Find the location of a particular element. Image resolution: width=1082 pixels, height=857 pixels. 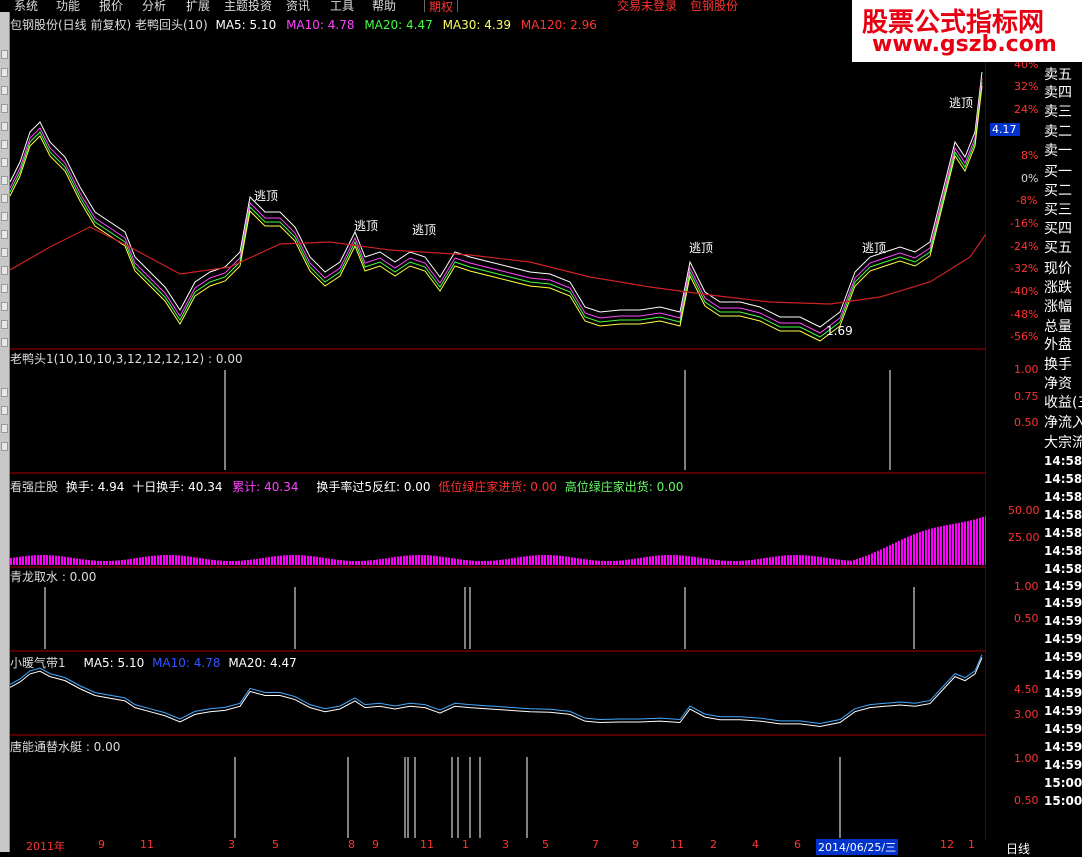

menu-news: 资讯 is located at coordinates (298, 6).